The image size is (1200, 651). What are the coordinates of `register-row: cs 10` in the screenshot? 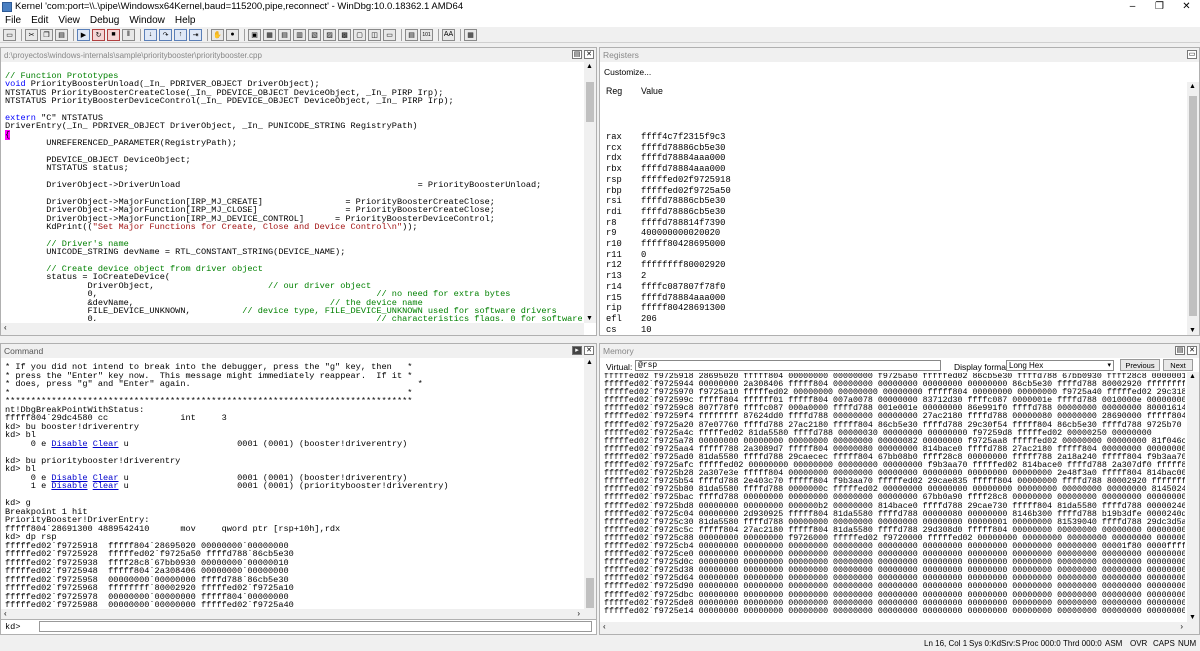 It's located at (668, 330).